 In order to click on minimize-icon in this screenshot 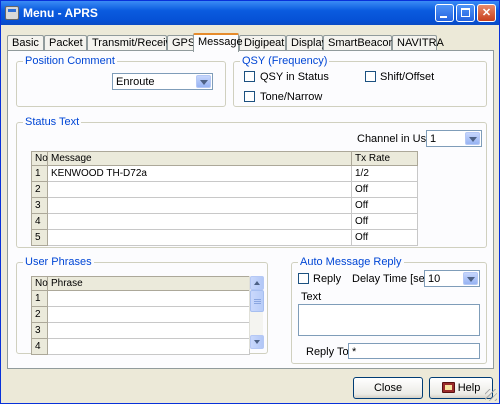, I will do `click(443, 17)`.